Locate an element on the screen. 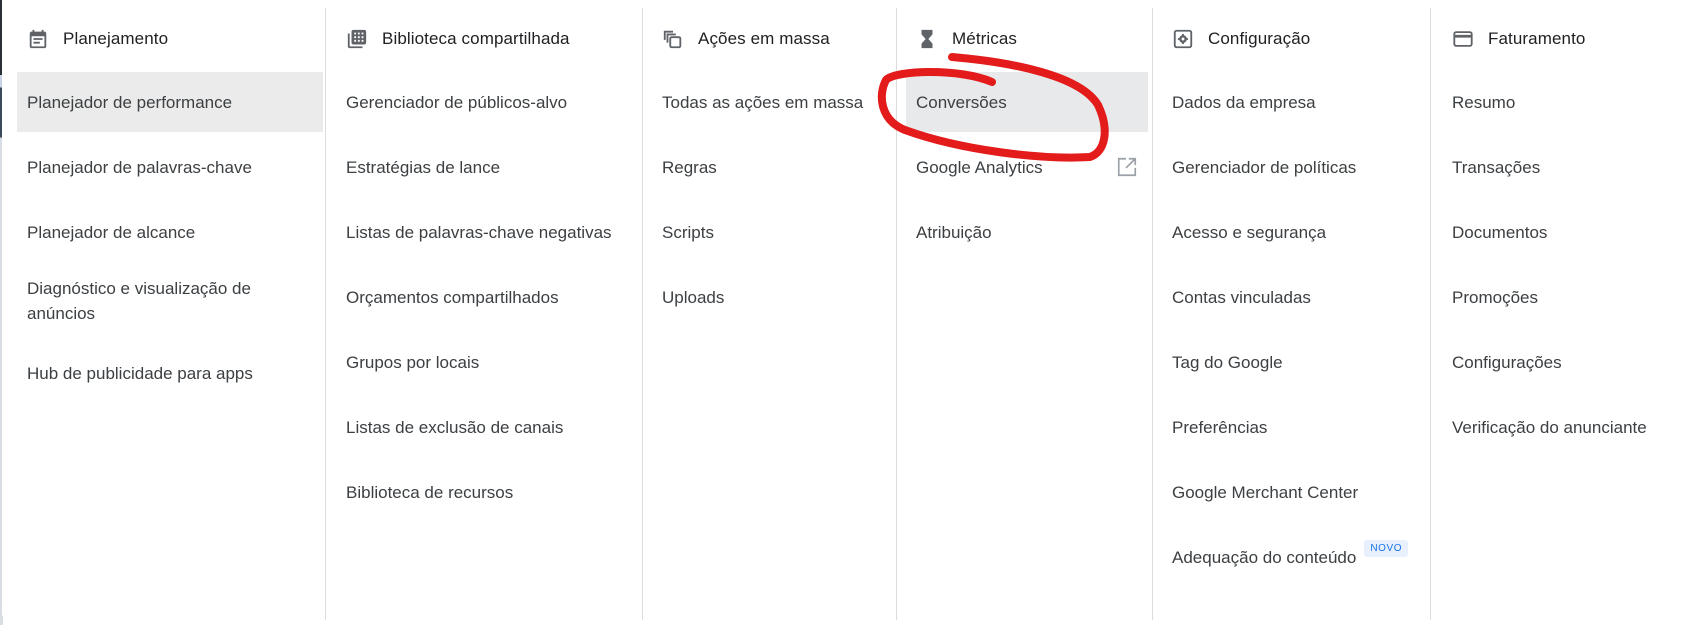 The height and width of the screenshot is (625, 1686). external-link-icon is located at coordinates (1127, 167).